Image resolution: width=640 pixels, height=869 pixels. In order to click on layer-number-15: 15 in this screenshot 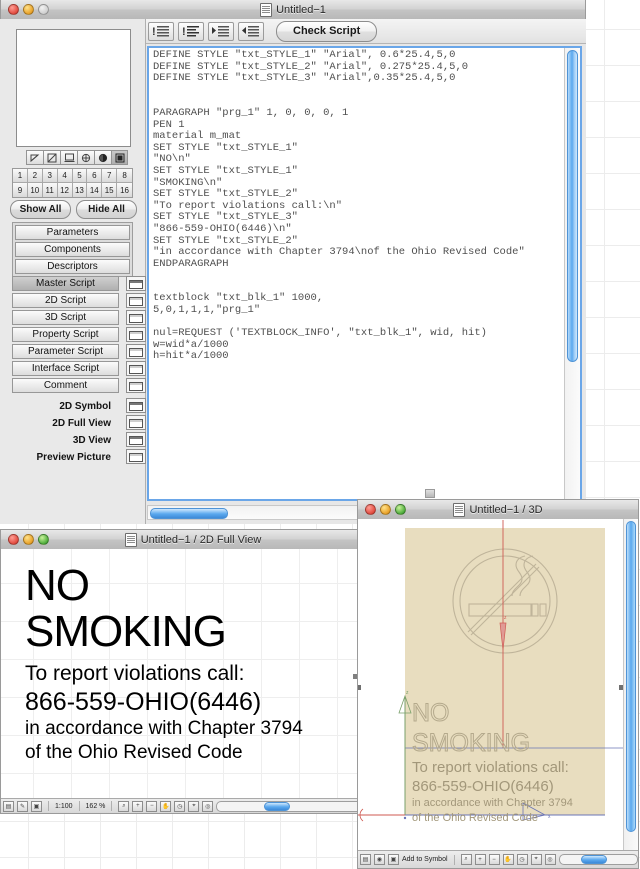, I will do `click(110, 190)`.